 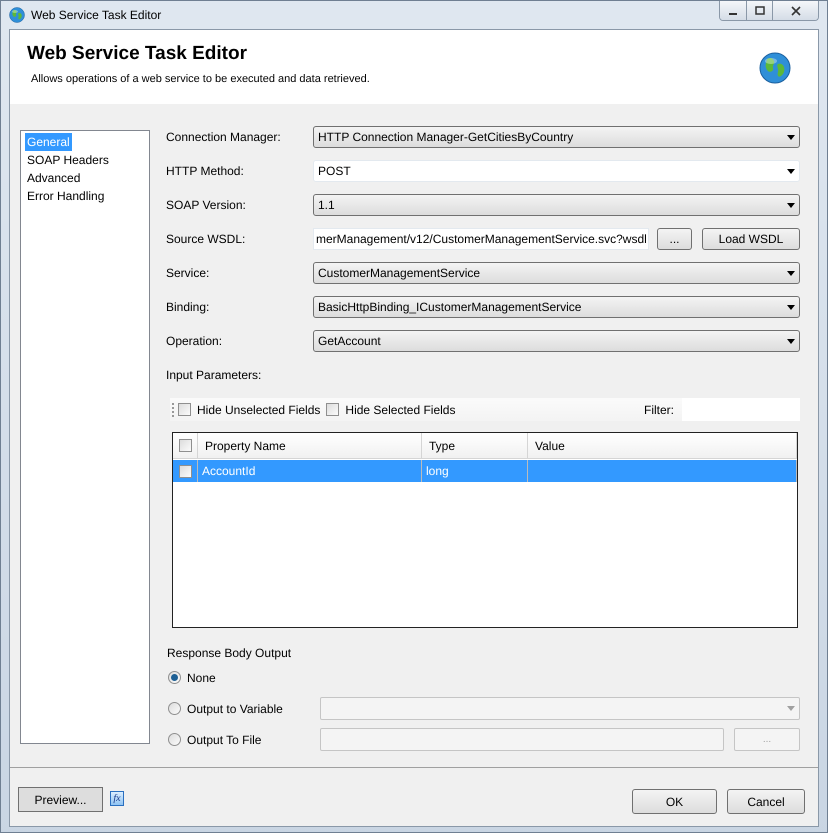 What do you see at coordinates (235, 709) in the screenshot?
I see `radio-label: Output to Variable` at bounding box center [235, 709].